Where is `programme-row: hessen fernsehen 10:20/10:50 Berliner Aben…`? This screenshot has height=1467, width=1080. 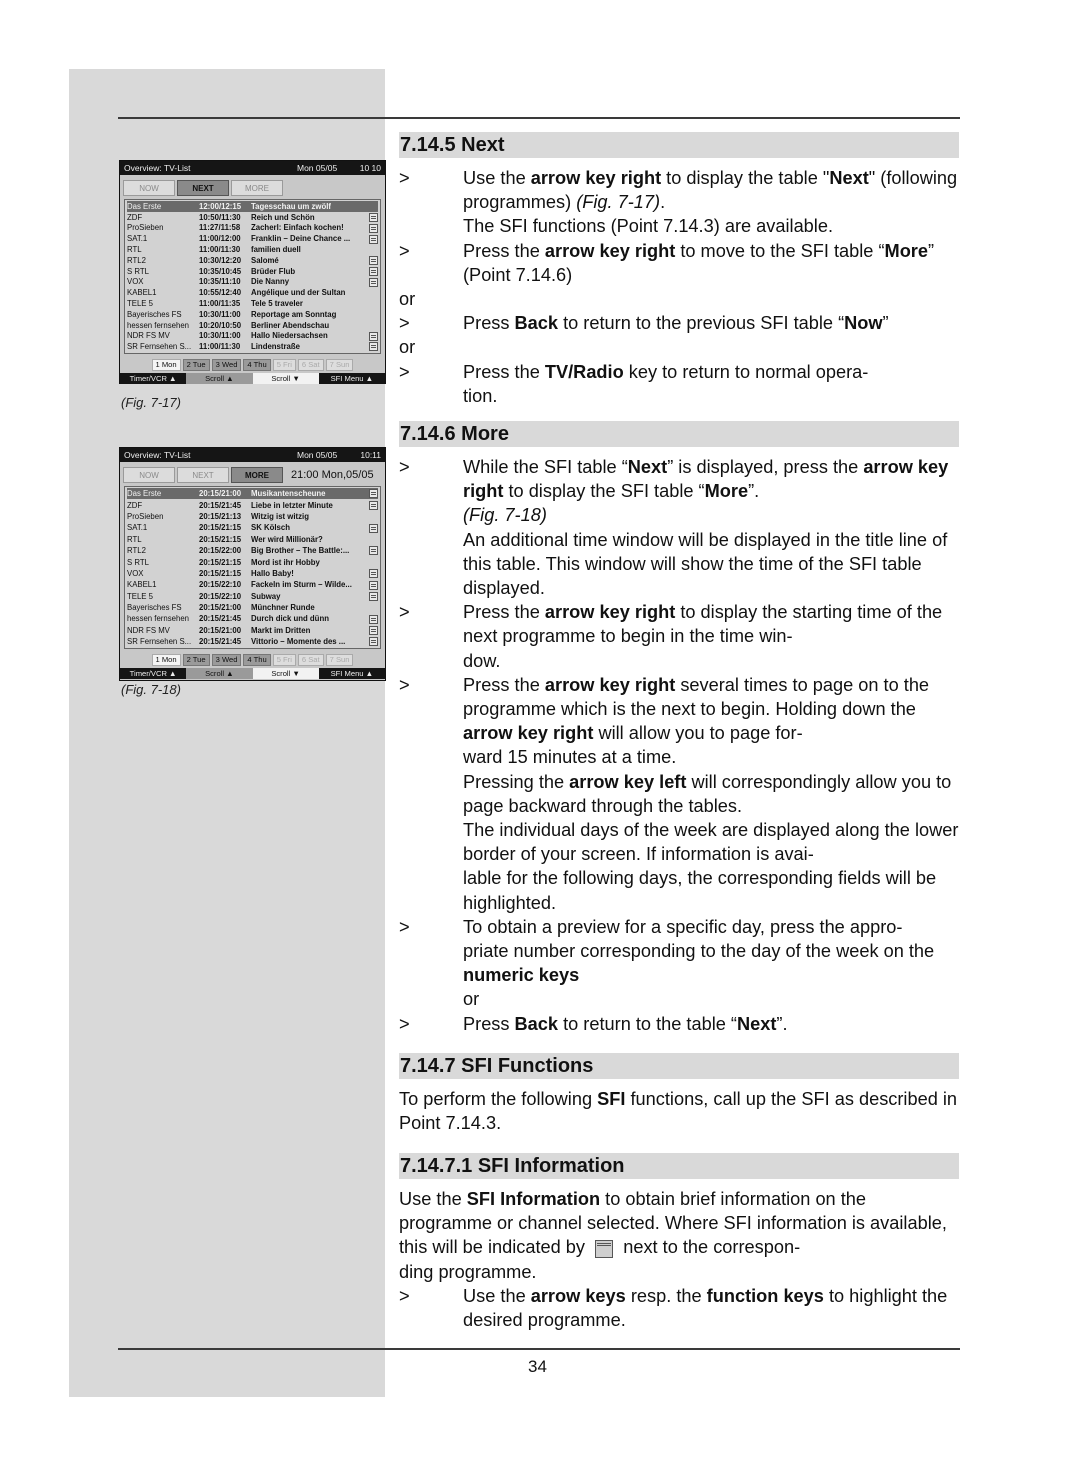
programme-row: hessen fernsehen 10:20/10:50 Berliner Aben… is located at coordinates (252, 325).